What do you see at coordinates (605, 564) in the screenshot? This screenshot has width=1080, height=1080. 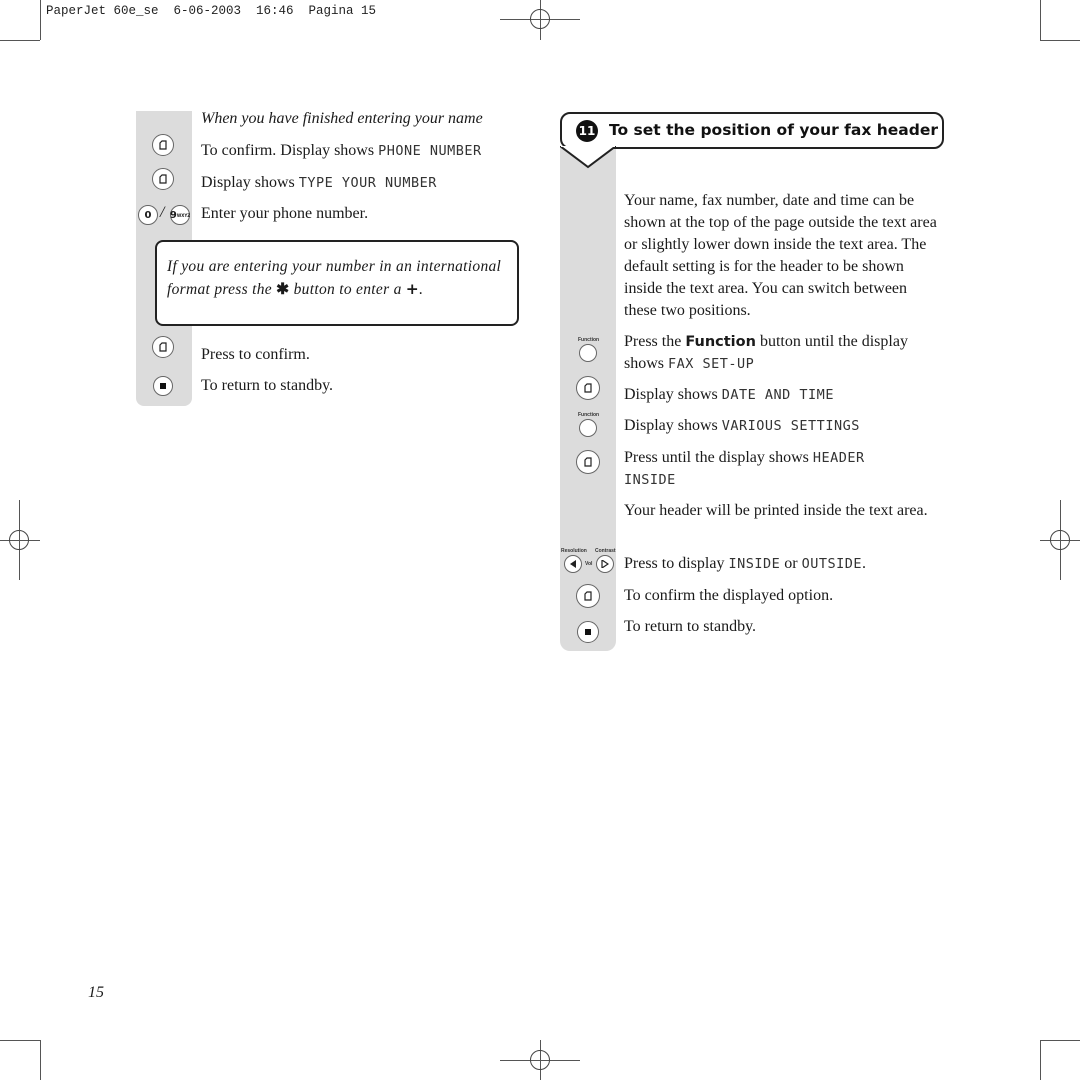 I see `right-arrow-icon` at bounding box center [605, 564].